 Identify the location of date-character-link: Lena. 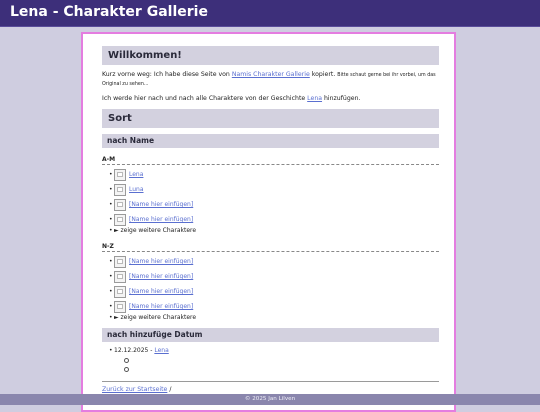
(161, 350).